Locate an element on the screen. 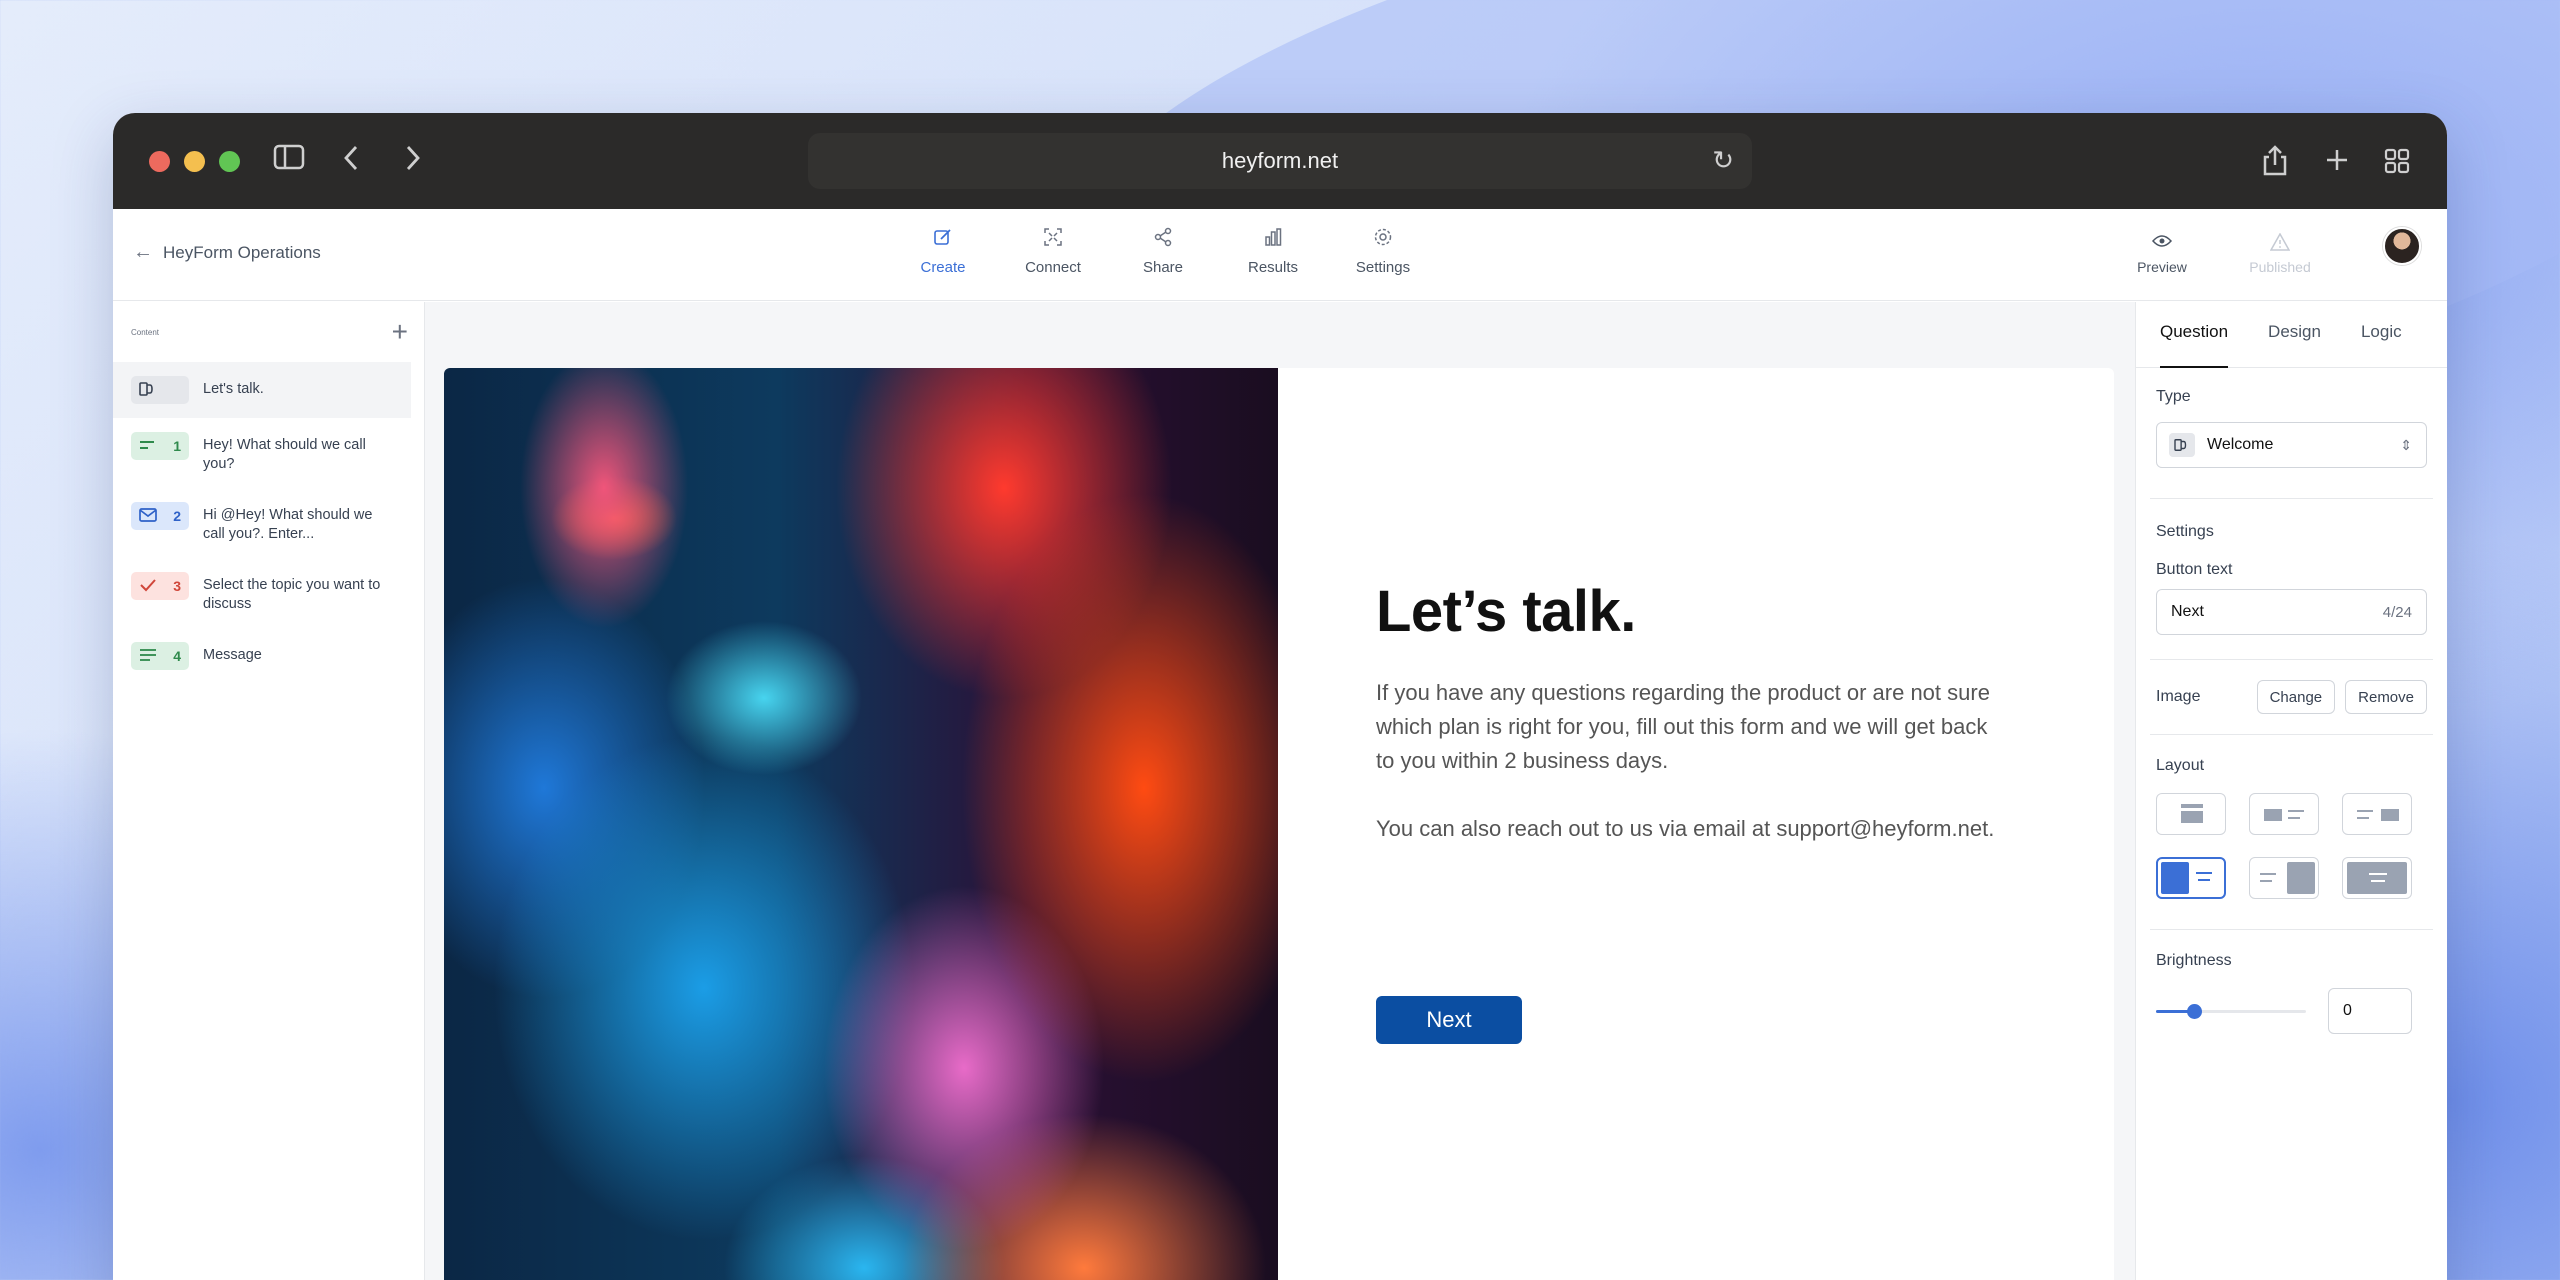  question-number: 2 is located at coordinates (177, 516).